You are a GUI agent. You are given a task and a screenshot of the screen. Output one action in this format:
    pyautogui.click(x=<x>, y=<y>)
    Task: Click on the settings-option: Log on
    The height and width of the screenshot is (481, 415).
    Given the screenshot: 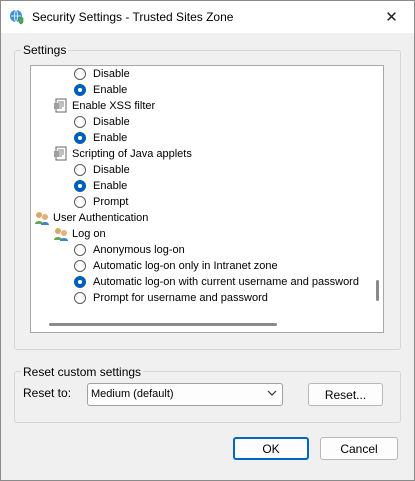 What is the action you would take?
    pyautogui.click(x=79, y=234)
    